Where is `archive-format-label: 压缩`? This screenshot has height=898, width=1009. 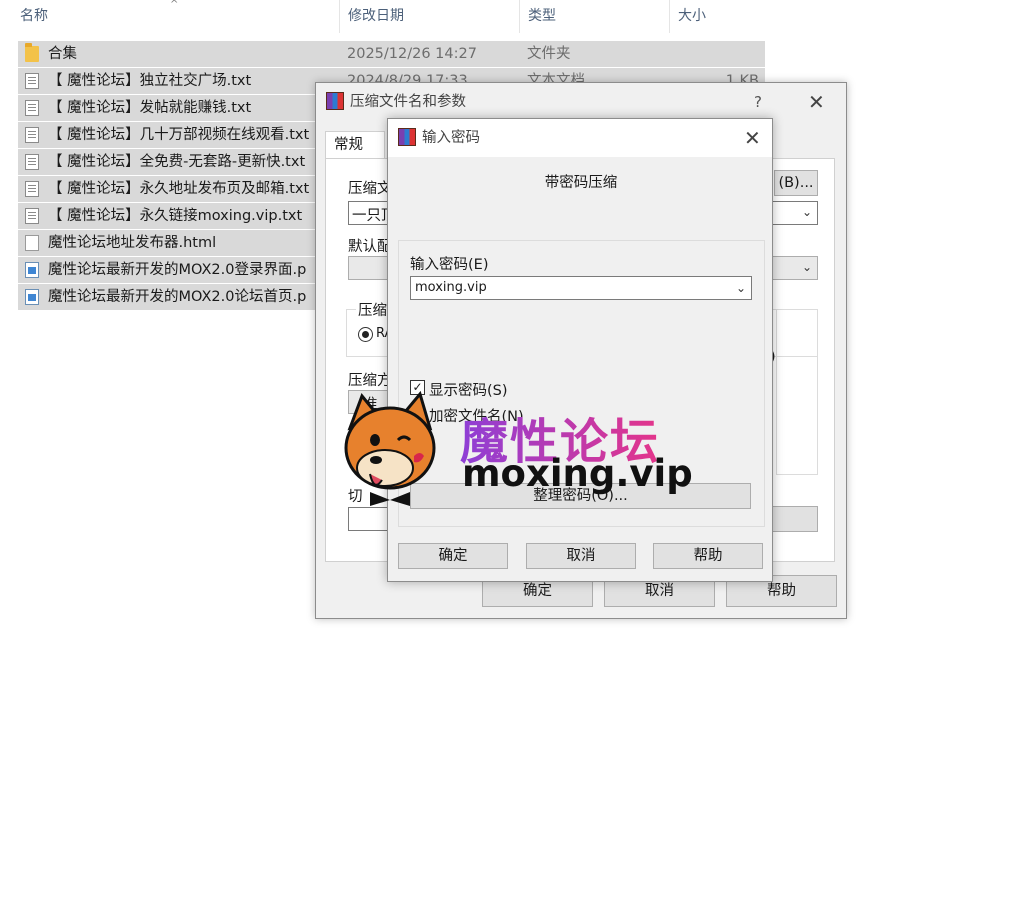 archive-format-label: 压缩 is located at coordinates (372, 309).